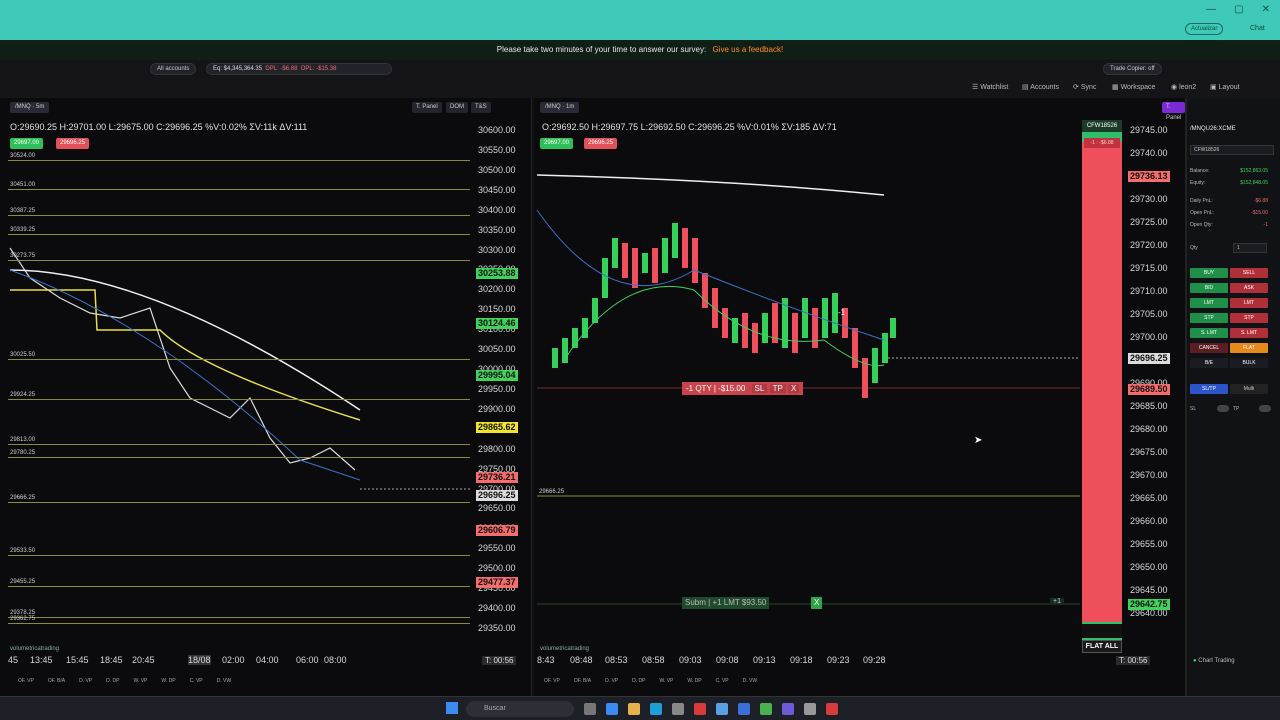  I want to click on account-tag: CFW18526, so click(1102, 126).